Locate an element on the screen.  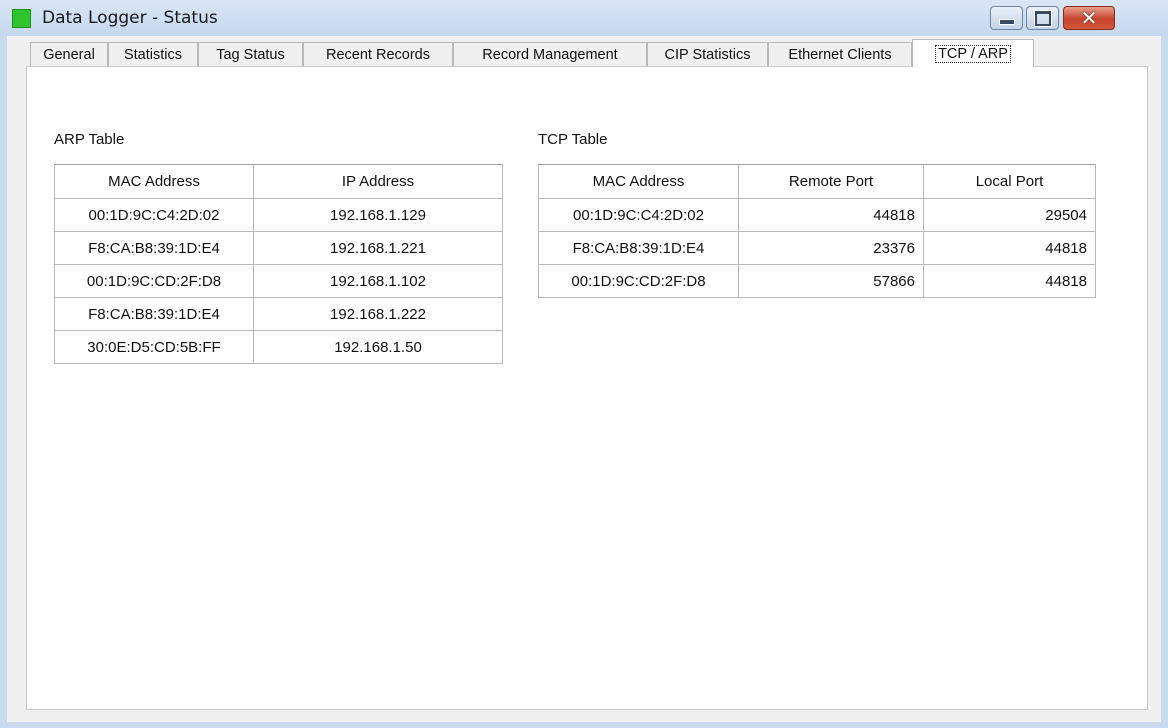
tab-recent-records: Recent Records is located at coordinates (378, 54).